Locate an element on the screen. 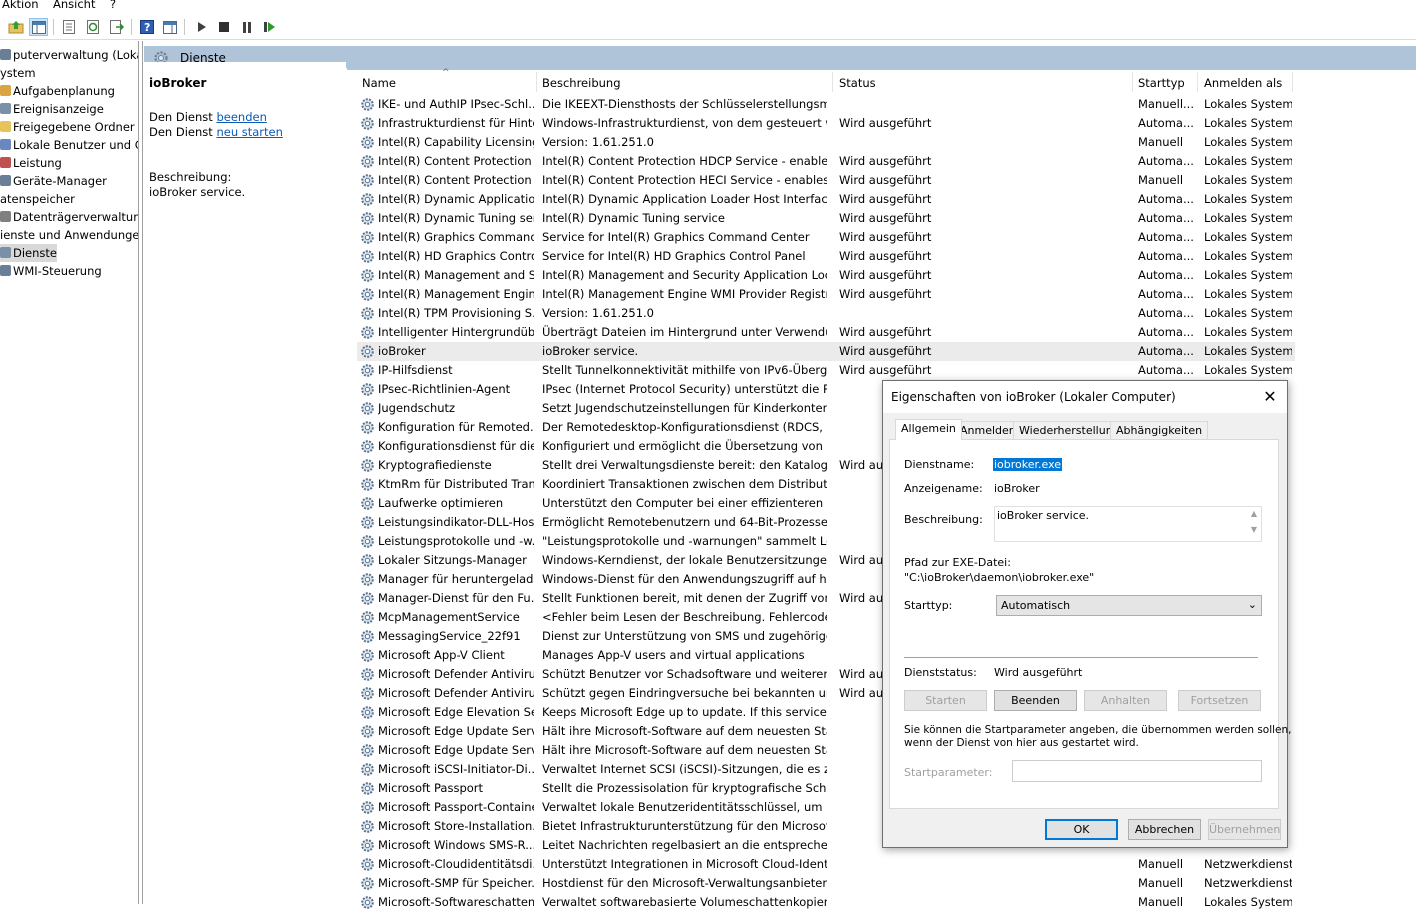  tree-item-label: Leistung is located at coordinates (37, 163).